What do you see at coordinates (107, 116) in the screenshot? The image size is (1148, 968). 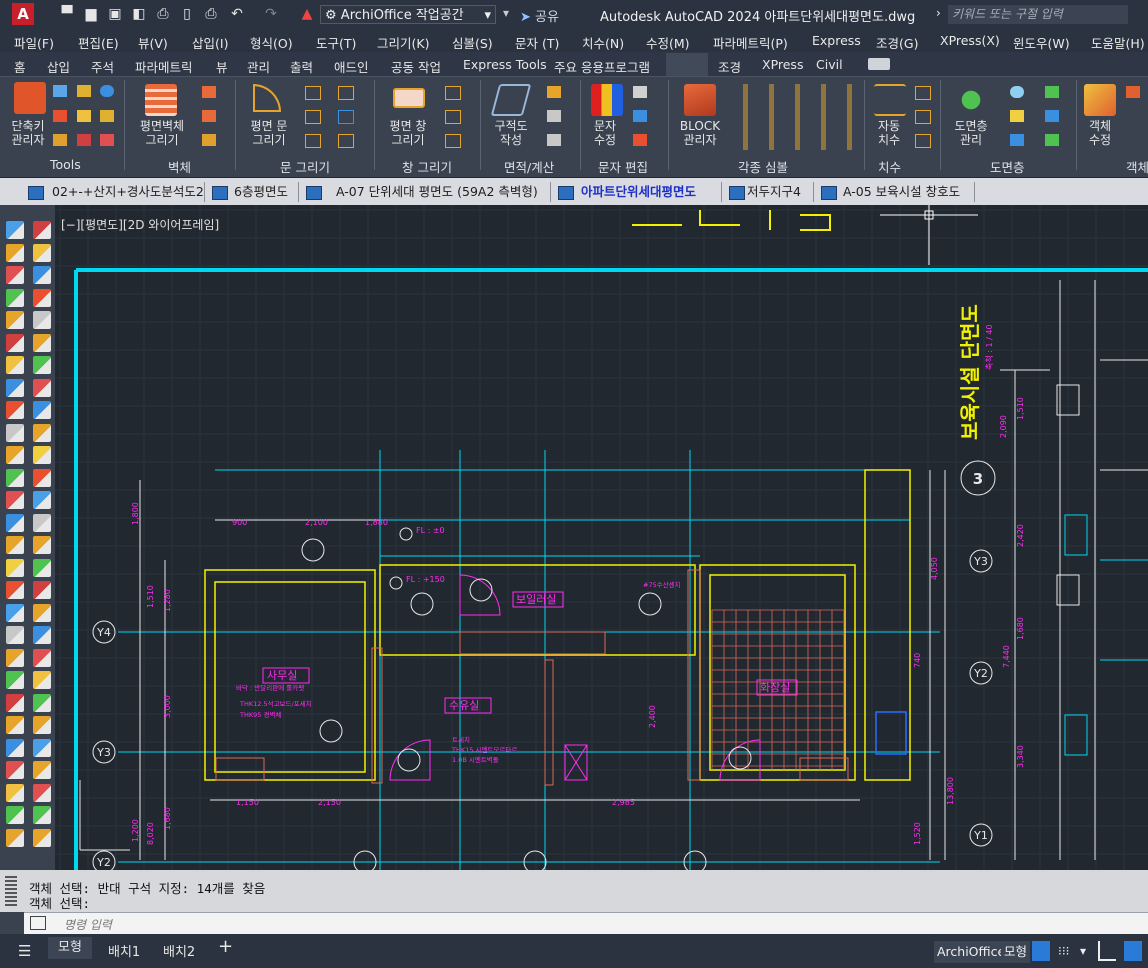 I see `brush-icon` at bounding box center [107, 116].